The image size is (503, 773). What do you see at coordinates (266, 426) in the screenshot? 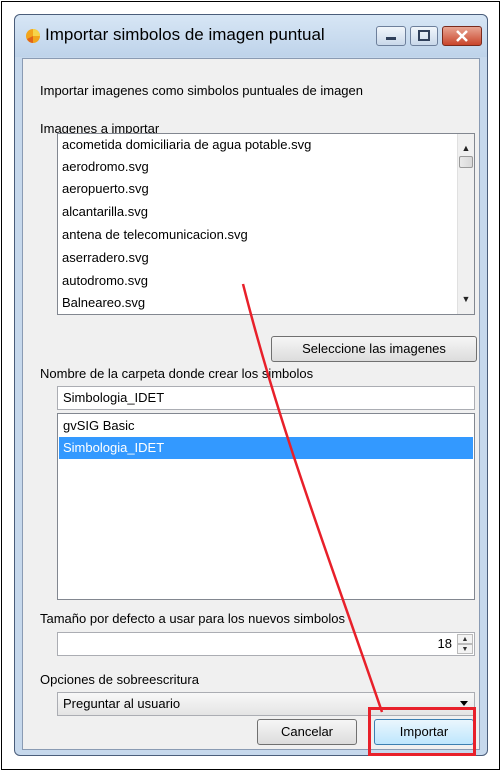
I see `list-item: gvSIG Basic` at bounding box center [266, 426].